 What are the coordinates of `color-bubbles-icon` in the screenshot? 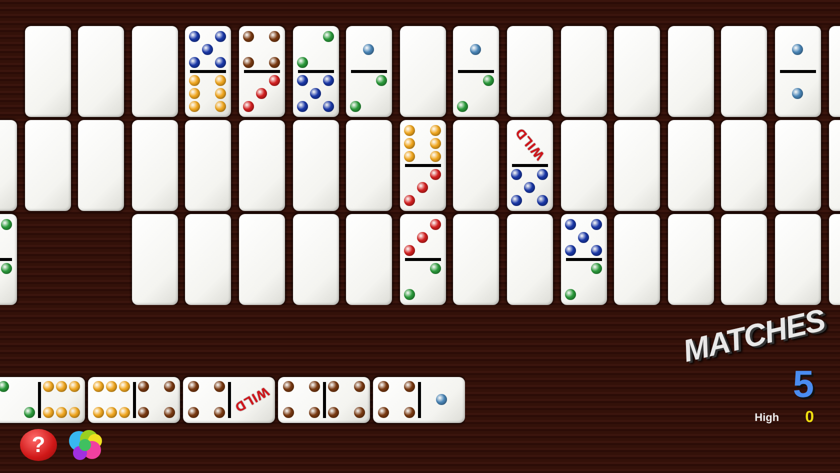 It's located at (86, 445).